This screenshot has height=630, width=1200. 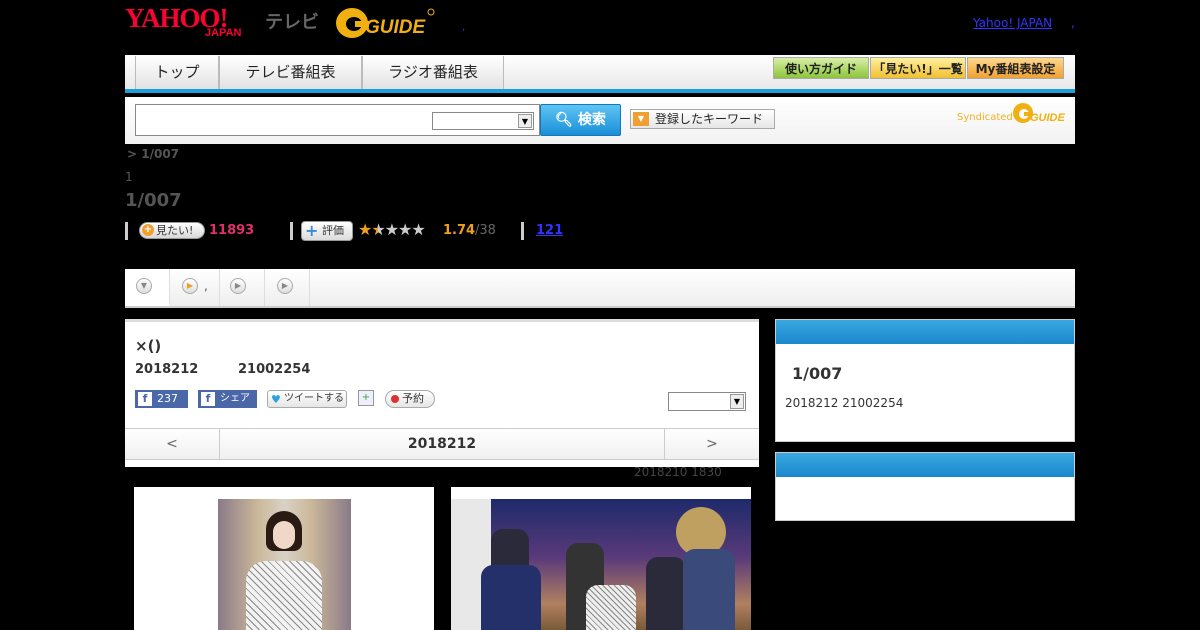 I want to click on facebook-like-count: 237, so click(x=167, y=398).